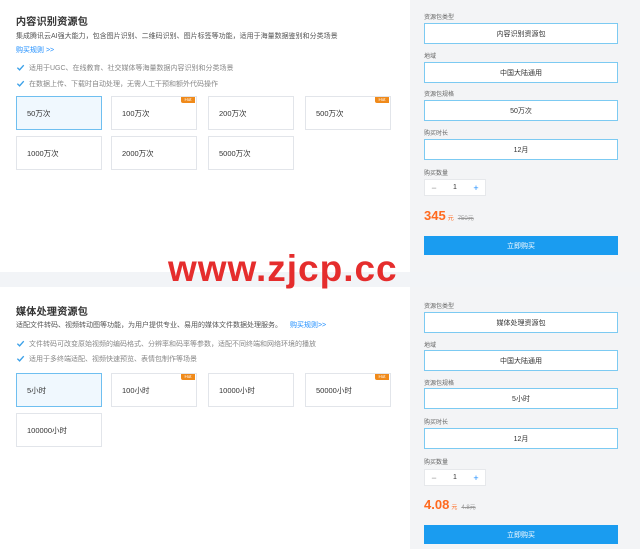 The width and height of the screenshot is (640, 549). I want to click on spec-option-1000w: 1000万次, so click(59, 153).